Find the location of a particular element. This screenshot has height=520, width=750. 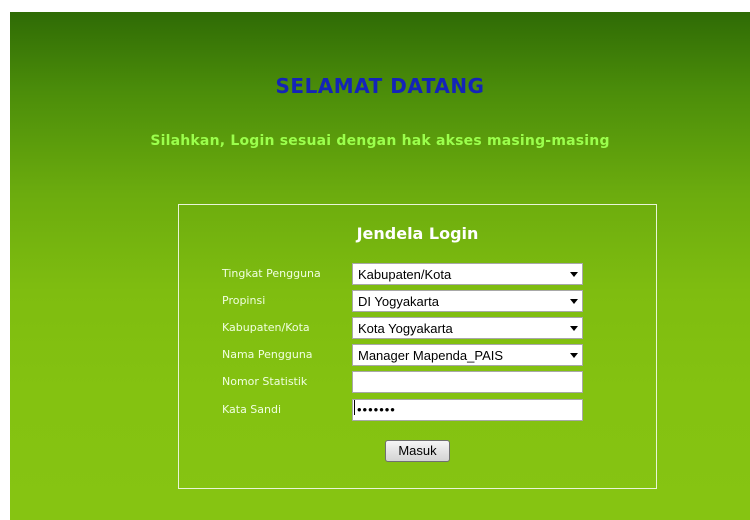

field-row-nama-pengguna: Nama Pengguna Manager Mapenda_PAIS is located at coordinates (432, 355).